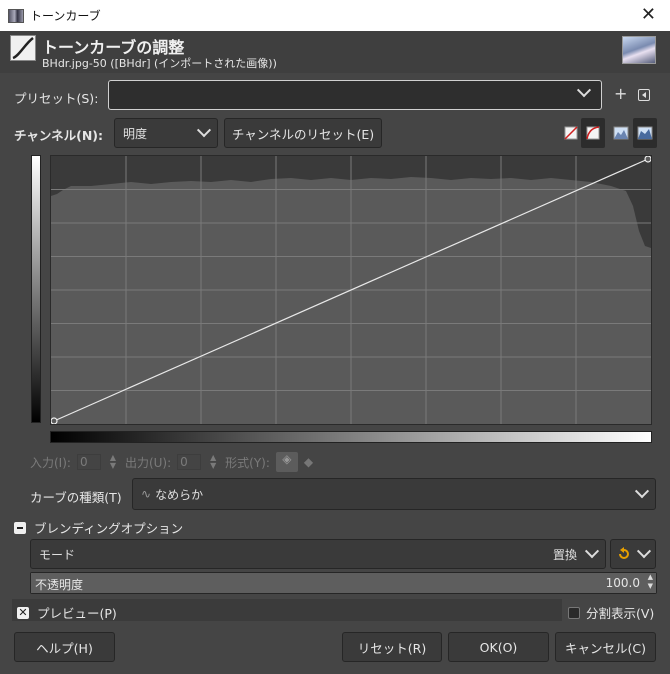  I want to click on app-icon, so click(16, 15).